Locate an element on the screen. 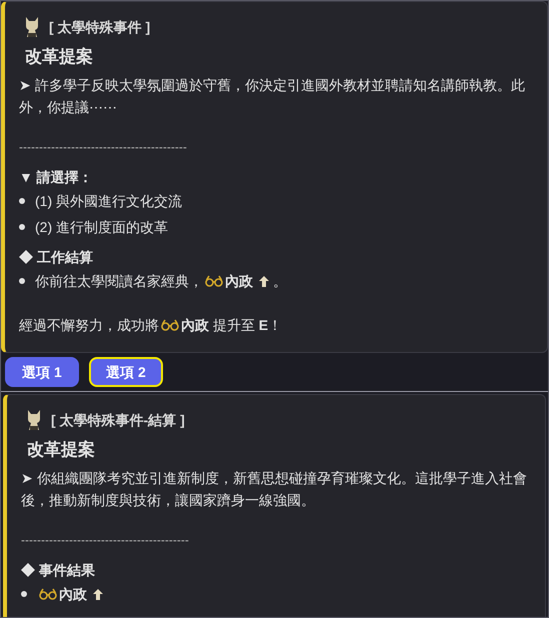 Image resolution: width=549 pixels, height=618 pixels. event-header: [ 太學特殊事件-結算 ] is located at coordinates (118, 420).